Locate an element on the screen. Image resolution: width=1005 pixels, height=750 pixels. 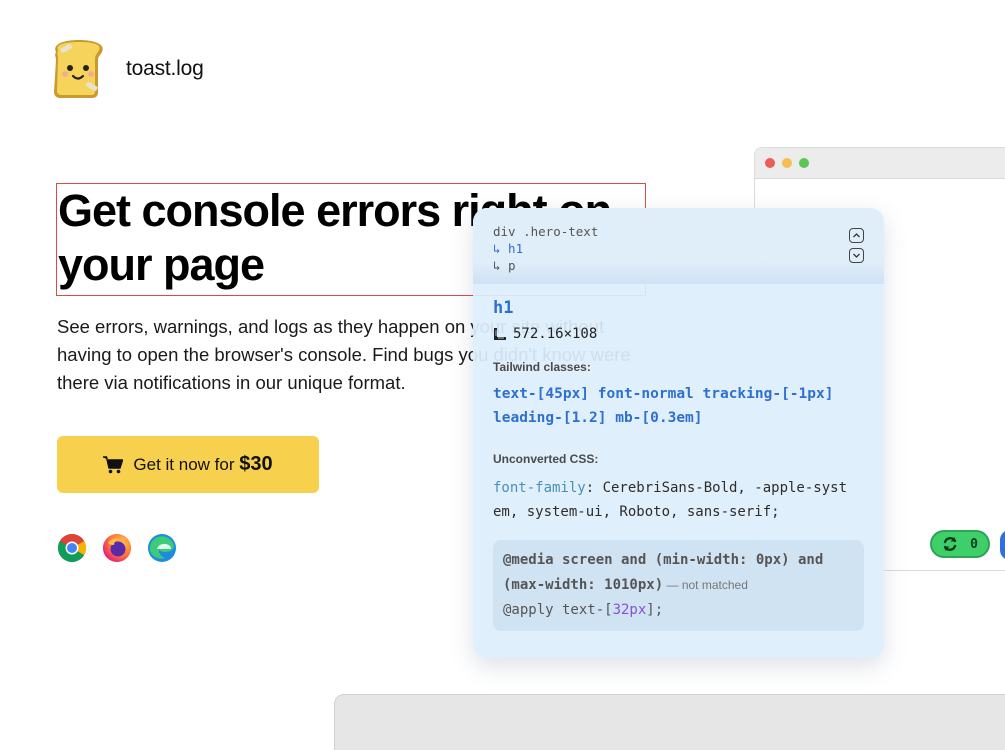
logo: toast.log is located at coordinates (126, 69).